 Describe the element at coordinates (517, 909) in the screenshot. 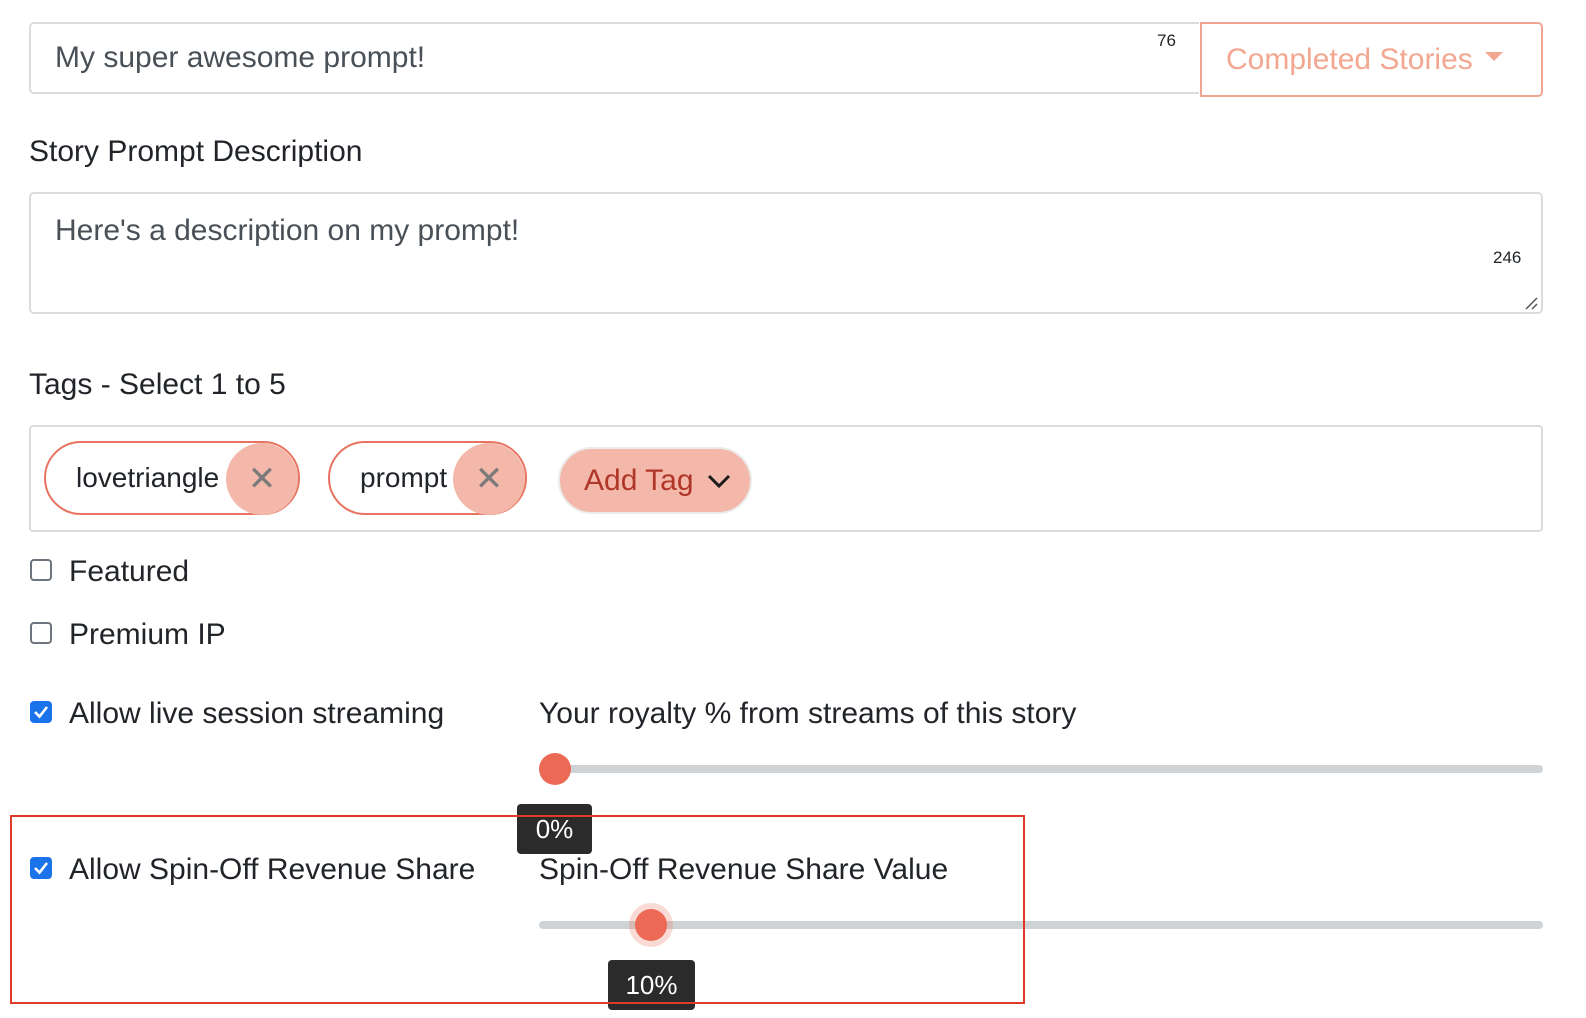

I see `highlight-box` at that location.